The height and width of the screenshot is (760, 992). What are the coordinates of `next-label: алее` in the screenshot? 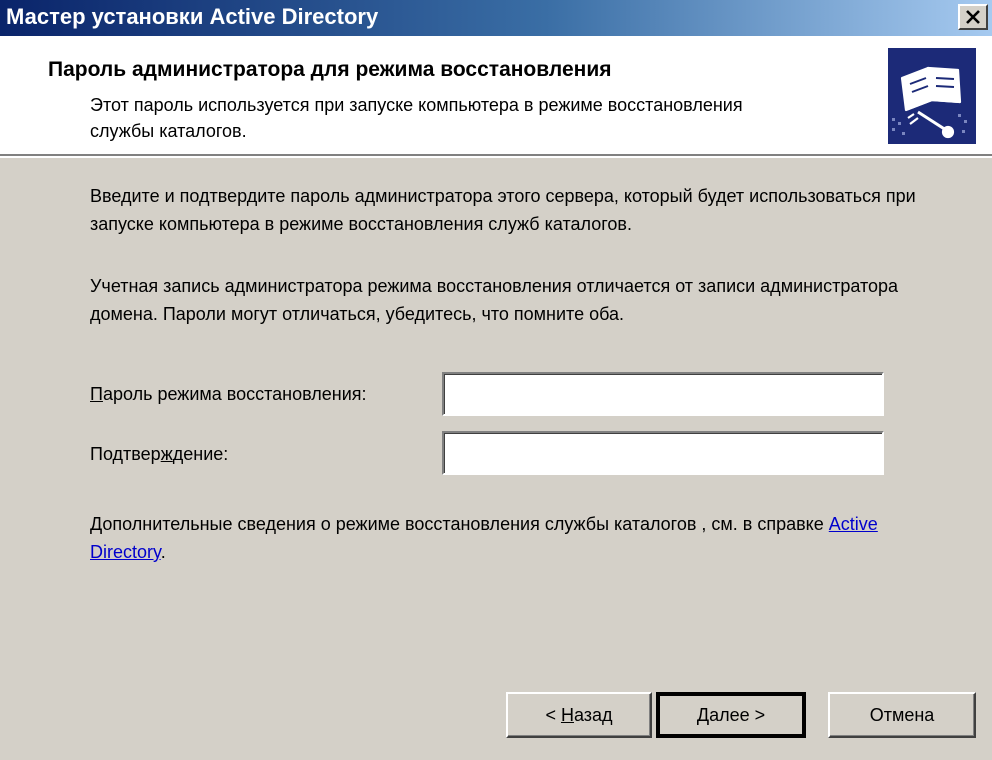 It's located at (729, 714).